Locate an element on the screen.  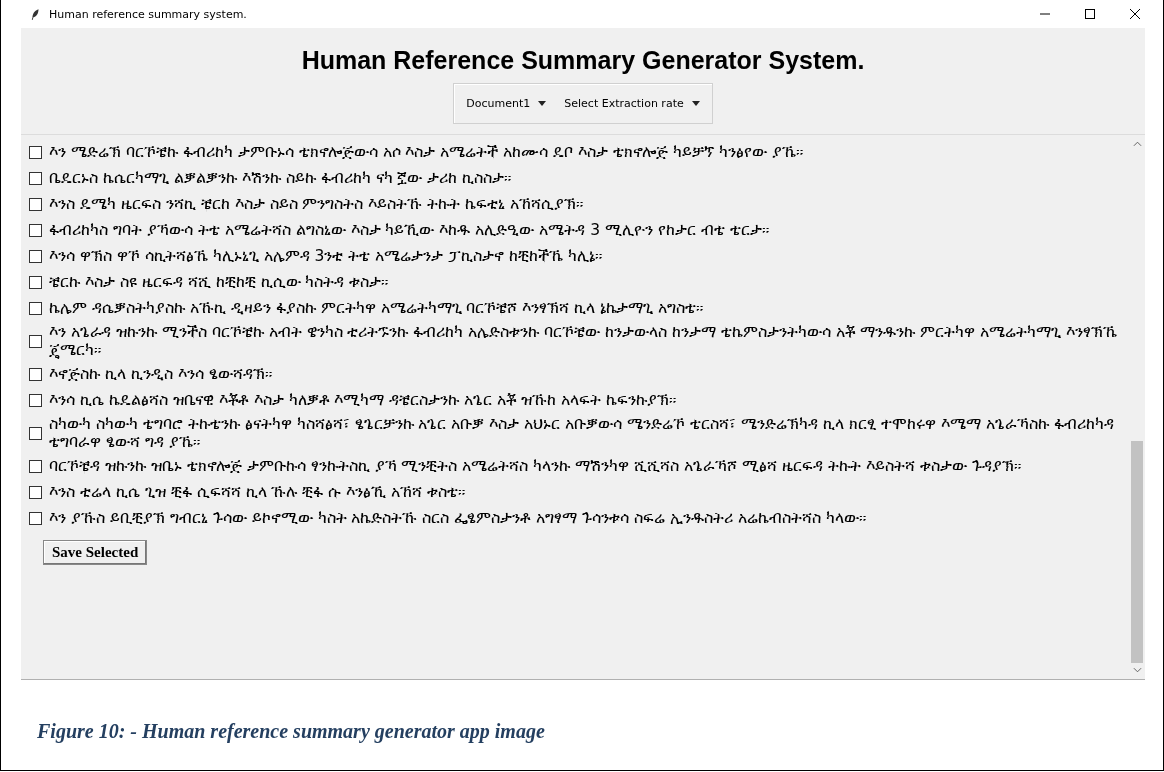
sentence-text: እኖጅስኩ ኪላ ኪንዲስ እንሳ ፄውሻዳኽ። is located at coordinates (160, 374).